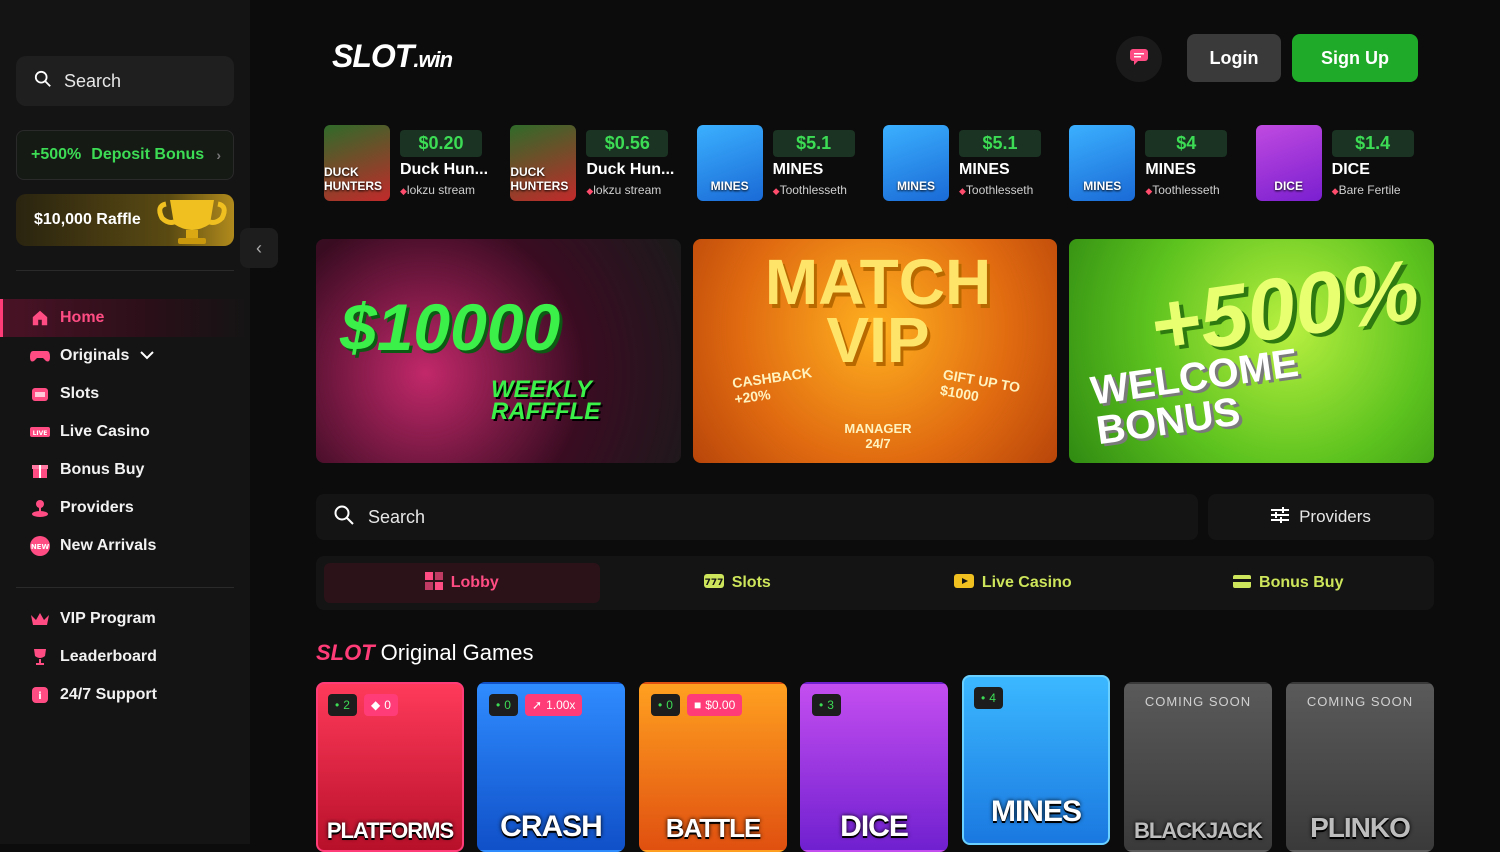 The image size is (1500, 852). What do you see at coordinates (665, 705) in the screenshot?
I see `players-badge: • 0` at bounding box center [665, 705].